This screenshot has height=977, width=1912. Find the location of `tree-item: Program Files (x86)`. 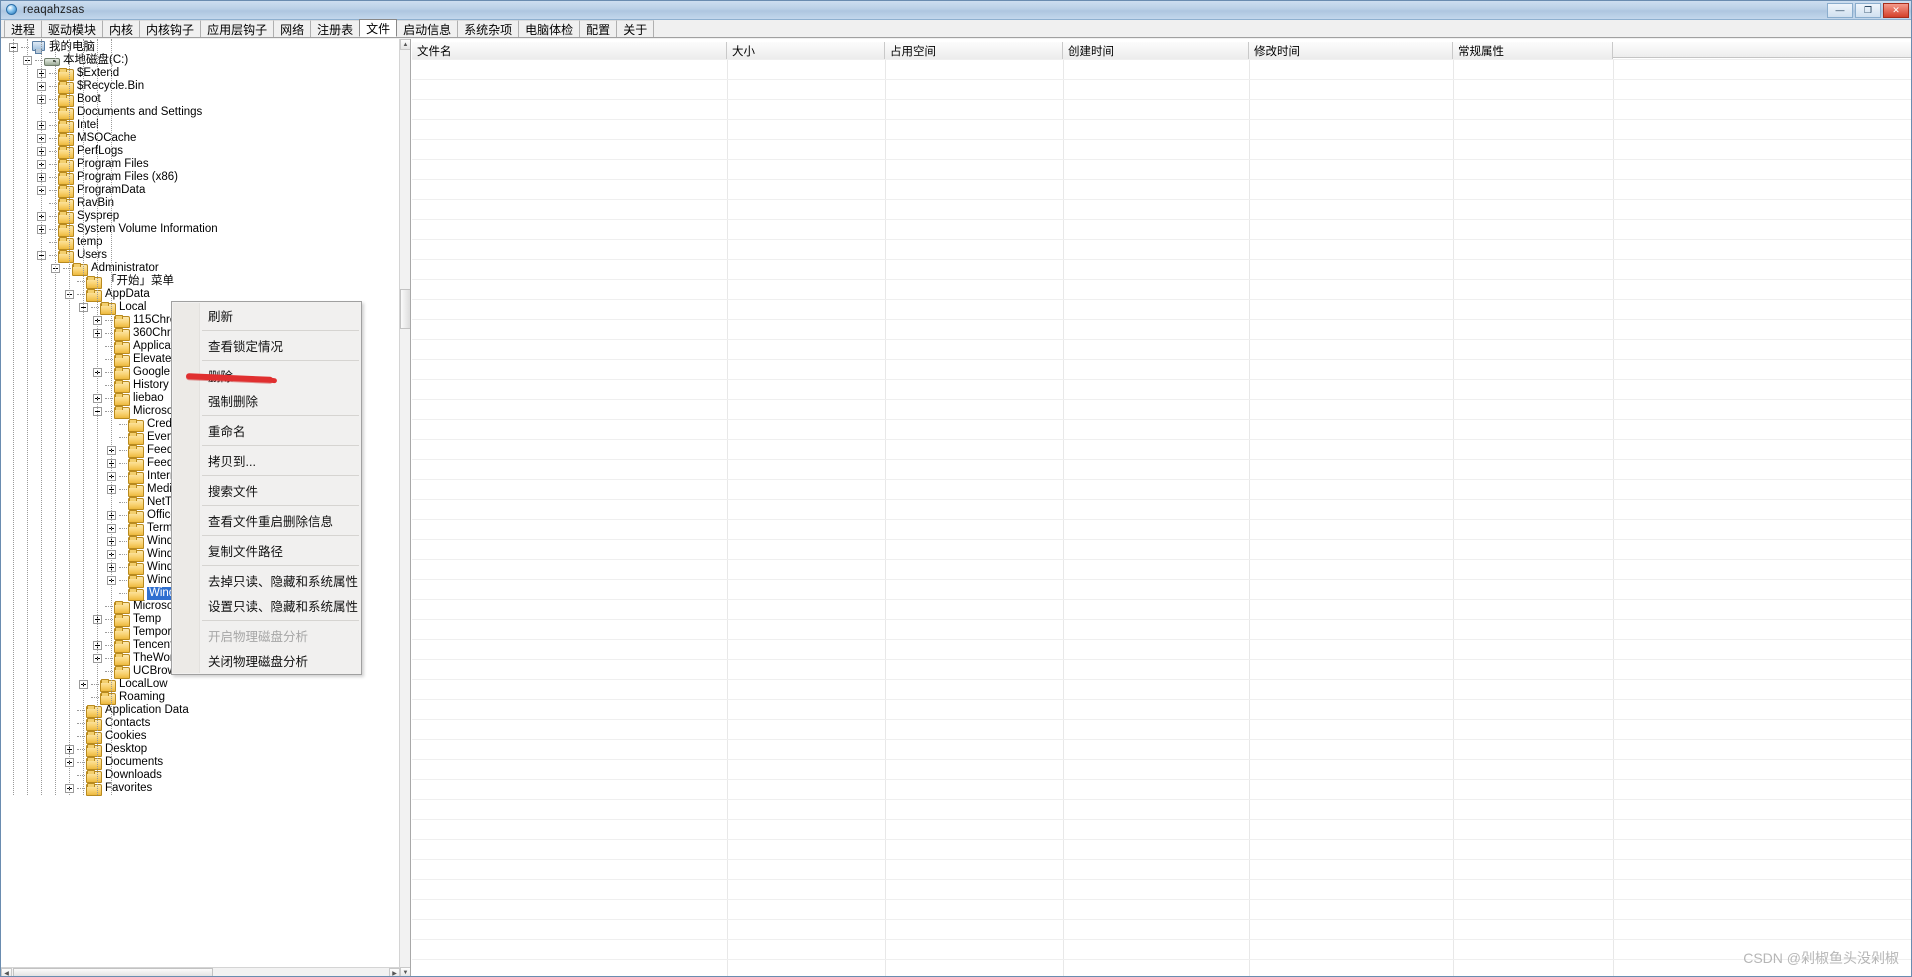

tree-item: Program Files (x86) is located at coordinates (205, 178).